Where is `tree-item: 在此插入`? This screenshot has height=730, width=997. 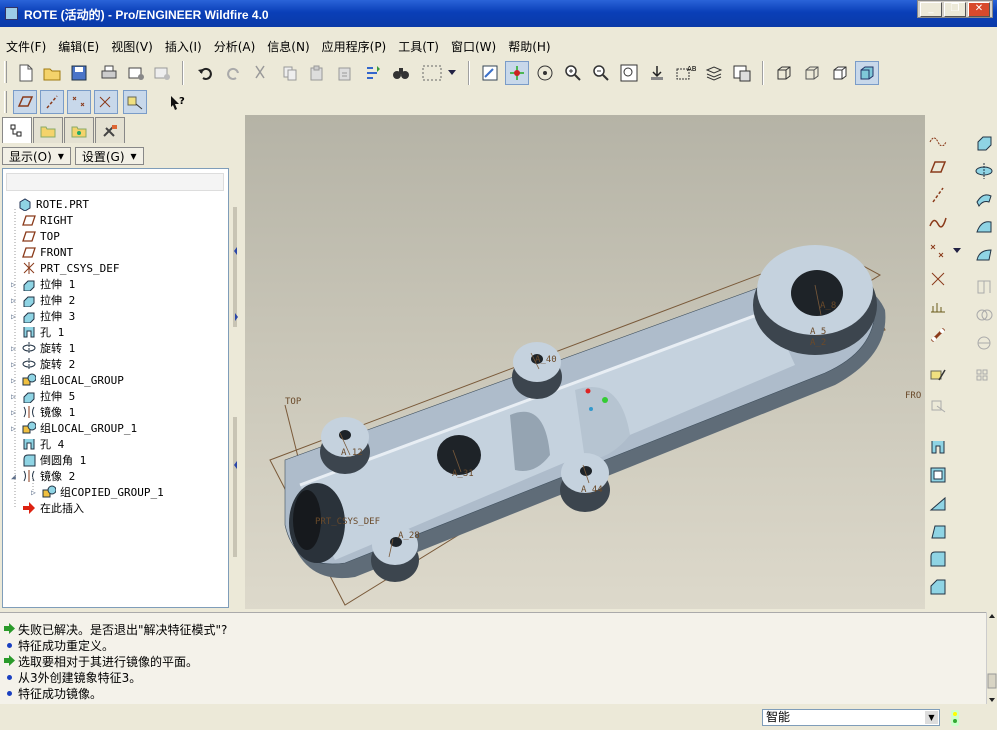 tree-item: 在此插入 is located at coordinates (47, 508).